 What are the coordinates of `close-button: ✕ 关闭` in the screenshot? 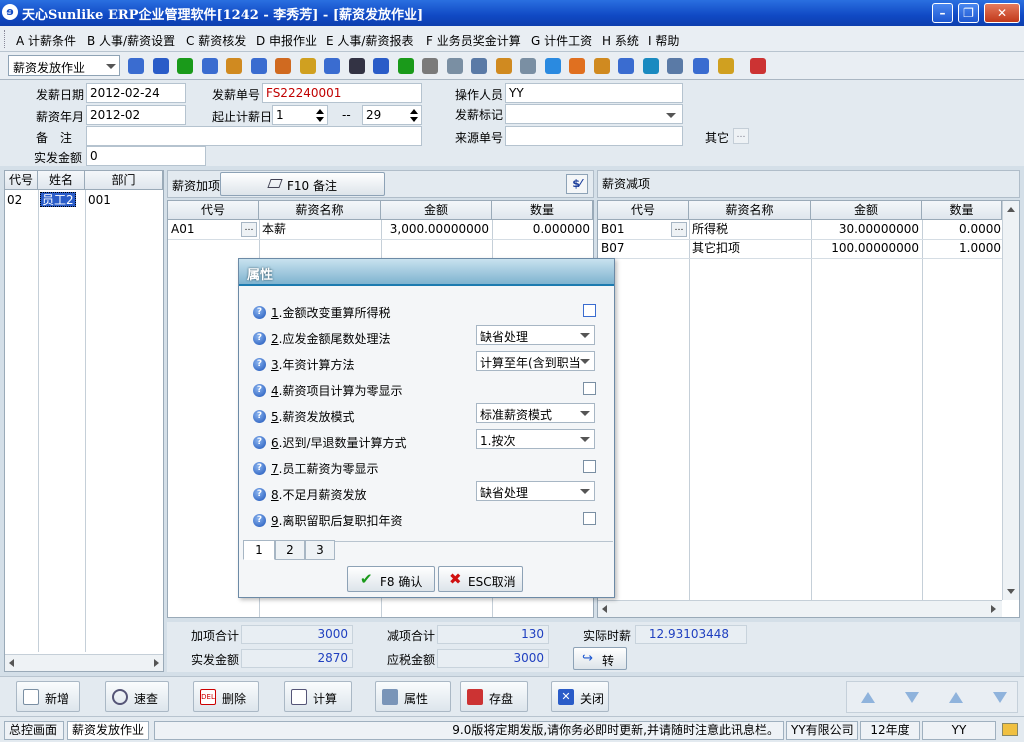 It's located at (580, 696).